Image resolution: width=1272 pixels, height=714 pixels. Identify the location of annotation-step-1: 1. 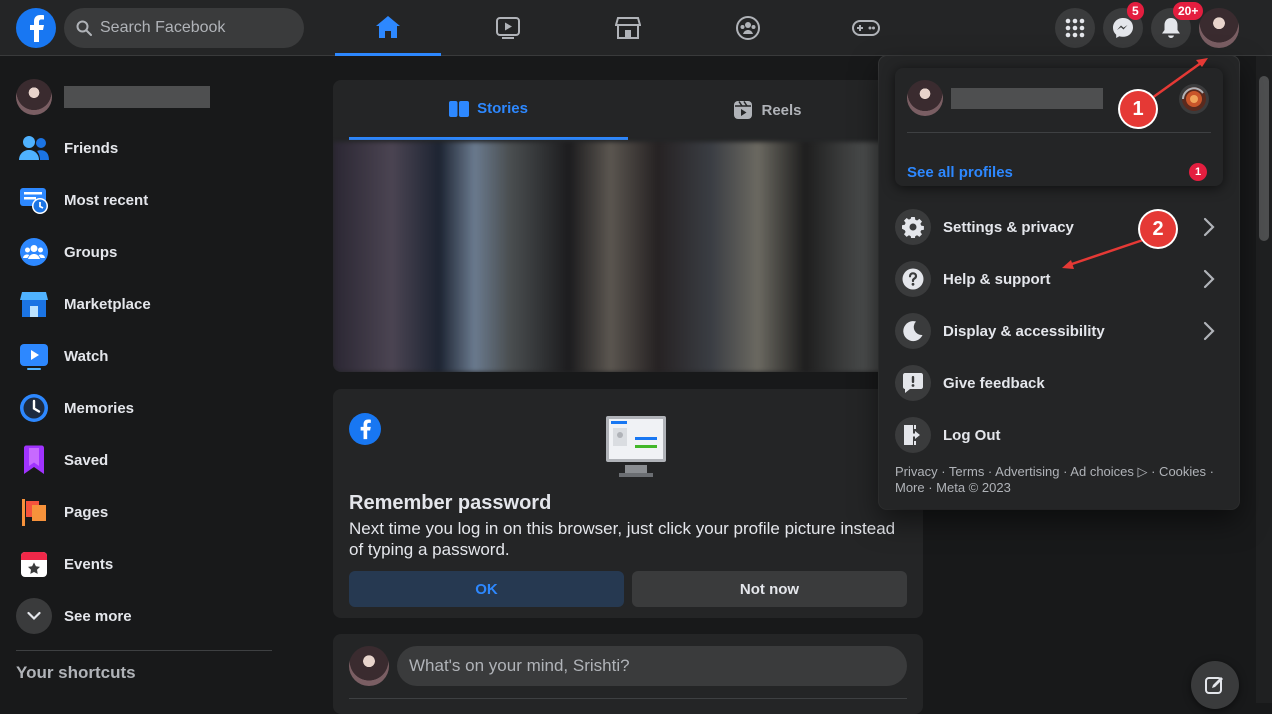
(1138, 109).